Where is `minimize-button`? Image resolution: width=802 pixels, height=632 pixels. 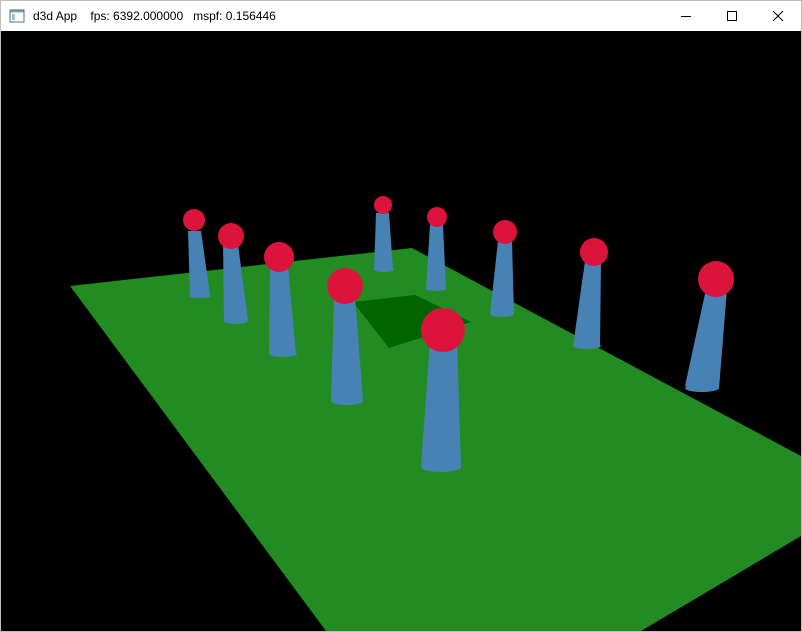 minimize-button is located at coordinates (686, 16).